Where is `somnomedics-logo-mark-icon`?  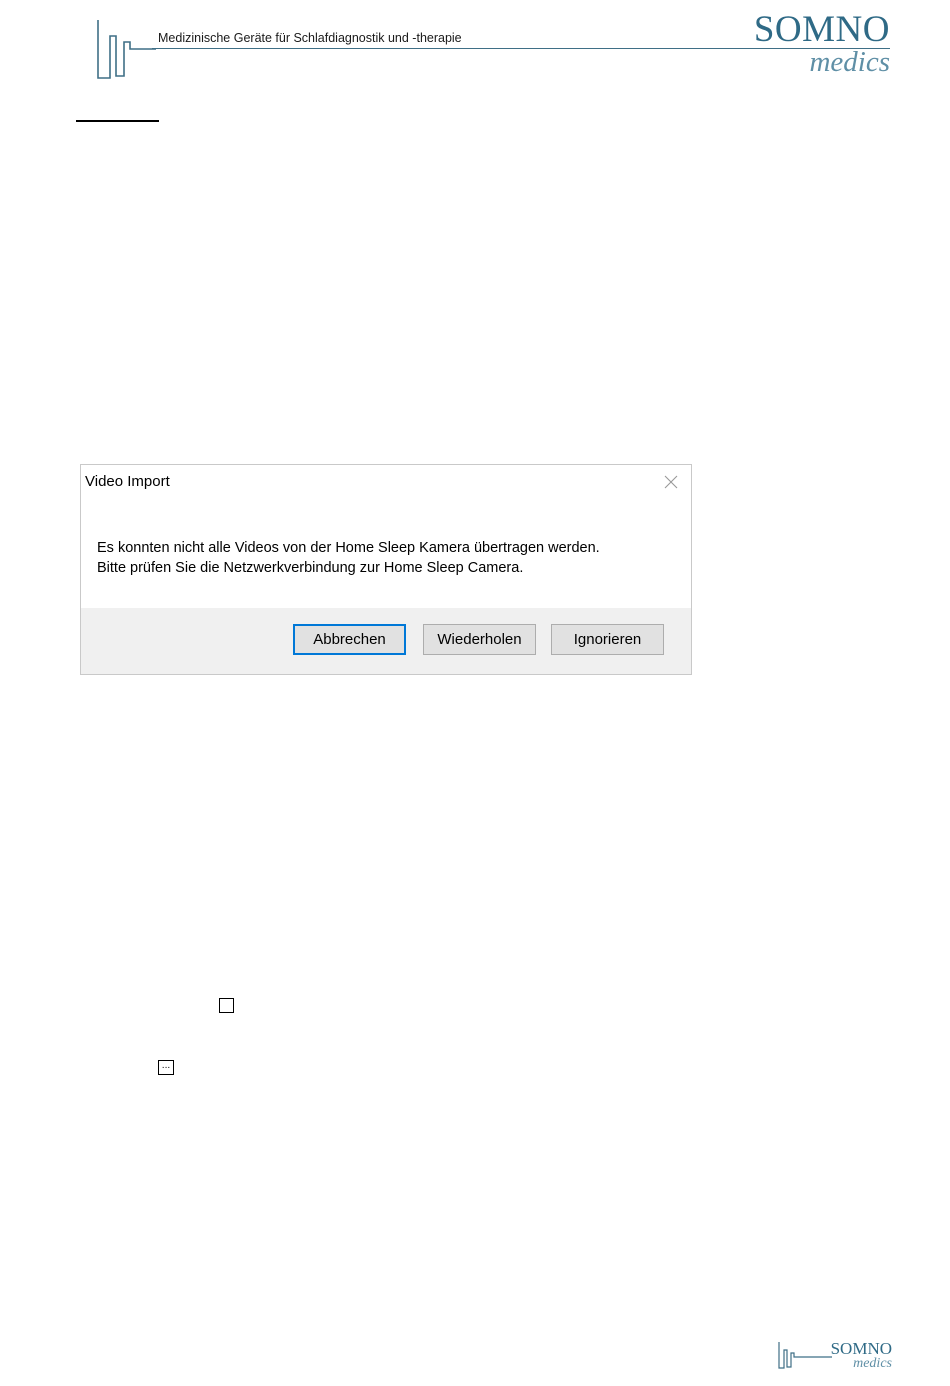
somnomedics-logo-mark-icon is located at coordinates (126, 49).